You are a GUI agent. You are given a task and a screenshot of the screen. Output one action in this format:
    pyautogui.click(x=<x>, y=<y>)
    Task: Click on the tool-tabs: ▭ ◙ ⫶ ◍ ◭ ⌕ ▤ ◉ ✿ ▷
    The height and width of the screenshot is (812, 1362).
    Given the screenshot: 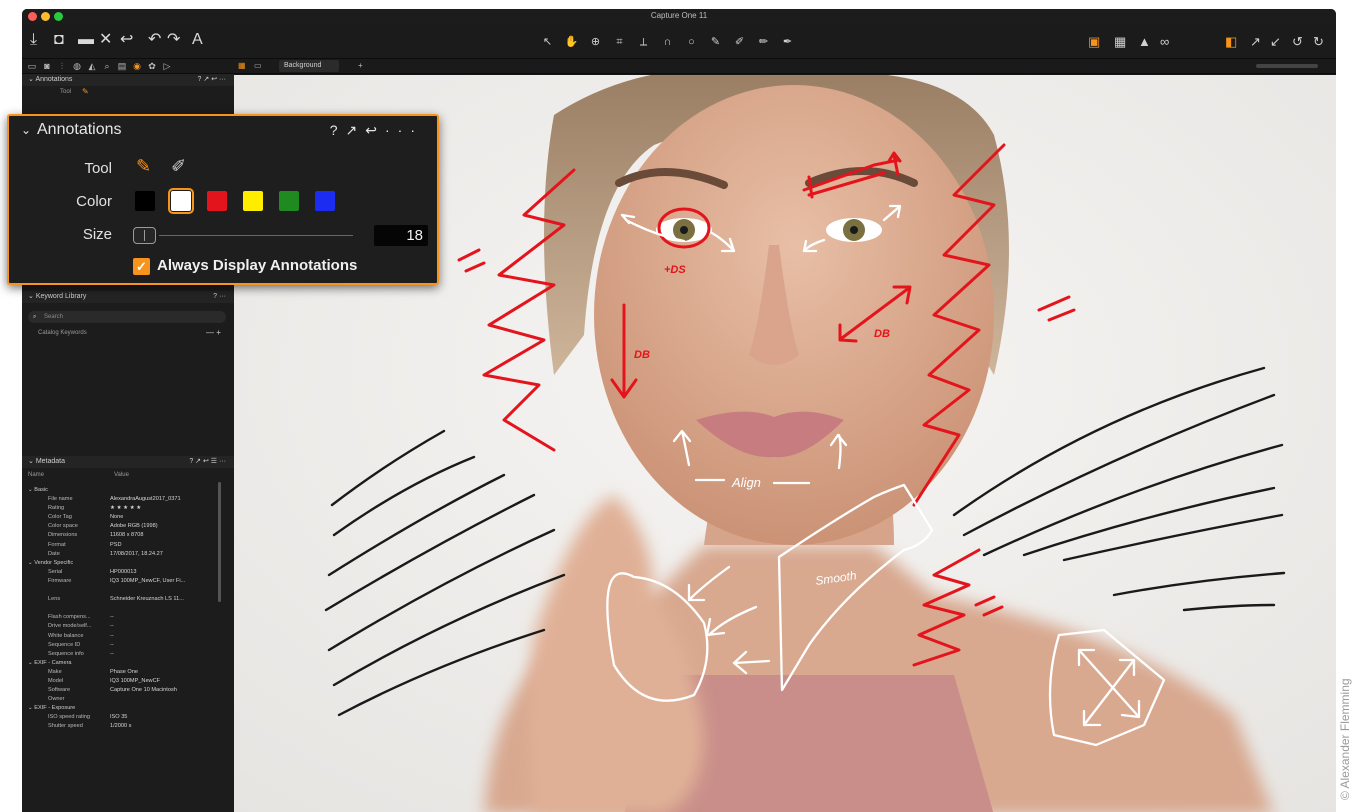 What is the action you would take?
    pyautogui.click(x=128, y=66)
    